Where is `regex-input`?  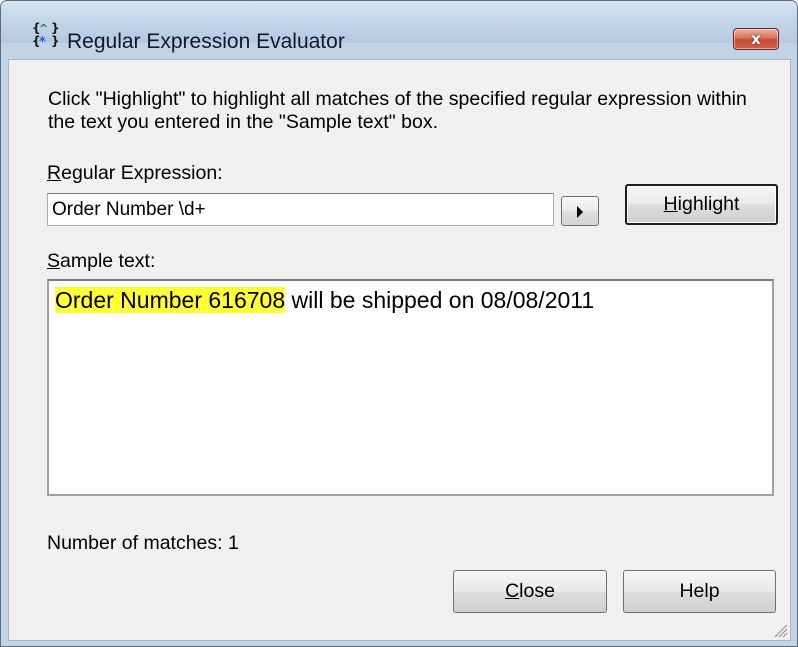 regex-input is located at coordinates (300, 209).